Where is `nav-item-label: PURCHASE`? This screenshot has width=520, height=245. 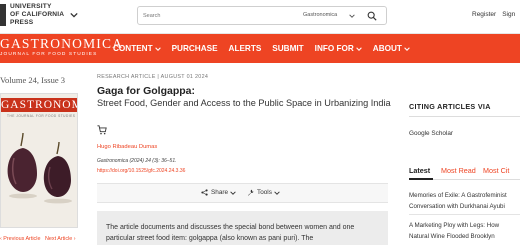
nav-item-label: PURCHASE is located at coordinates (194, 48).